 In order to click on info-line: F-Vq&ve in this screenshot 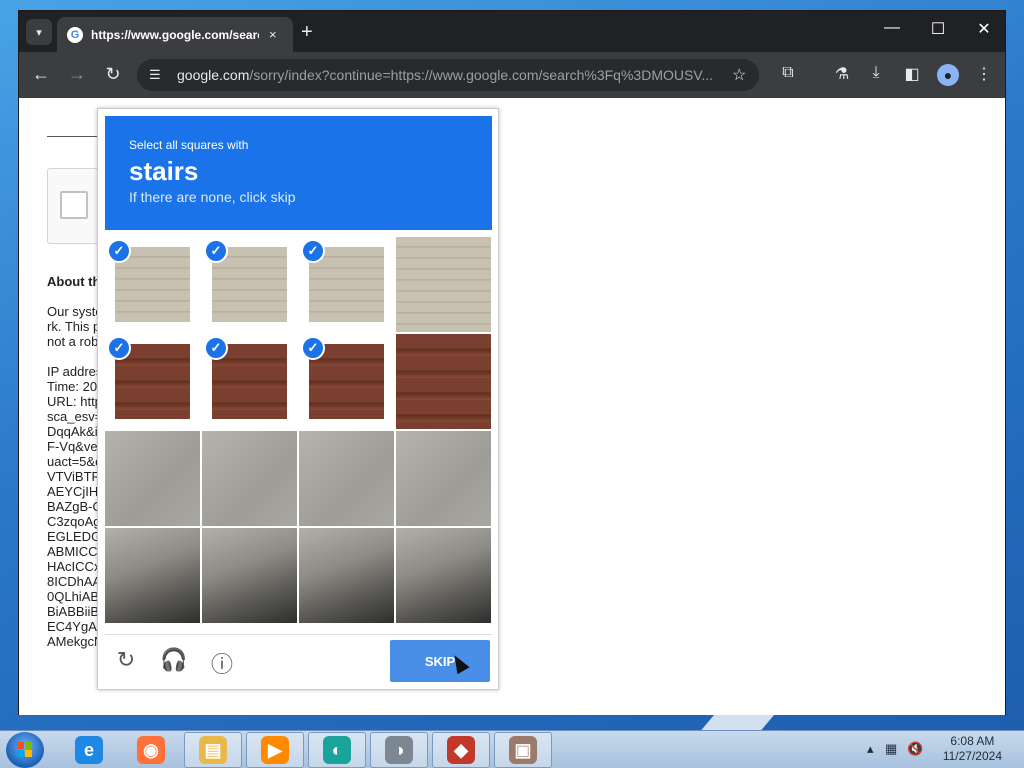, I will do `click(72, 446)`.